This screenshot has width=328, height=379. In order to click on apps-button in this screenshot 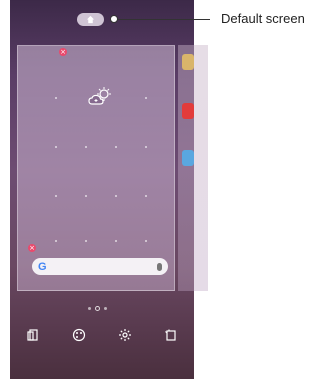, I will do `click(171, 335)`.